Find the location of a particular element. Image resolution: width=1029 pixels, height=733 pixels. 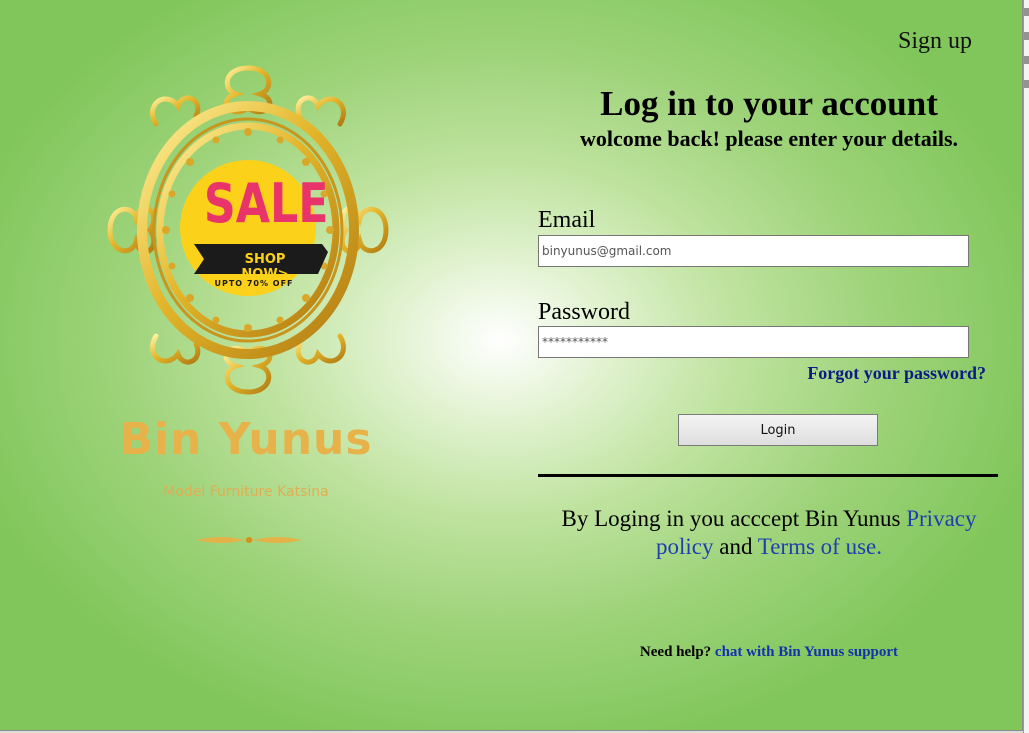

adjacent-window-edge is located at coordinates (1026, 366).